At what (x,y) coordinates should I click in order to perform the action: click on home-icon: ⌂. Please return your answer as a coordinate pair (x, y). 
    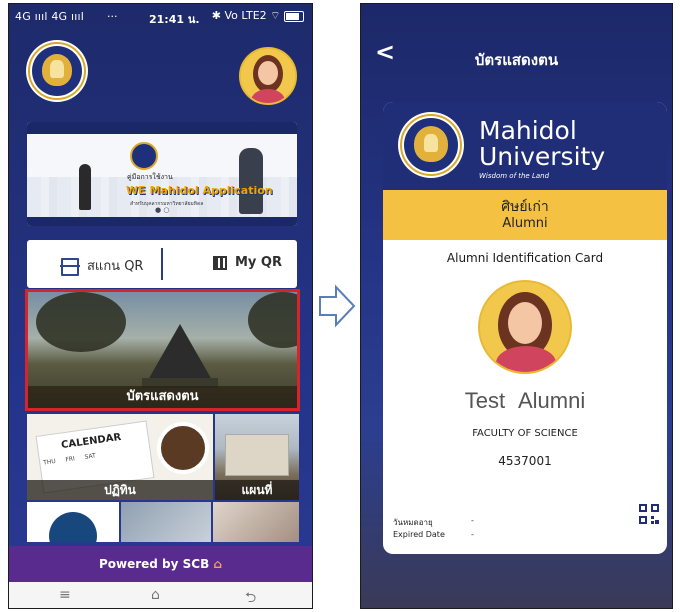
    Looking at the image, I should click on (155, 595).